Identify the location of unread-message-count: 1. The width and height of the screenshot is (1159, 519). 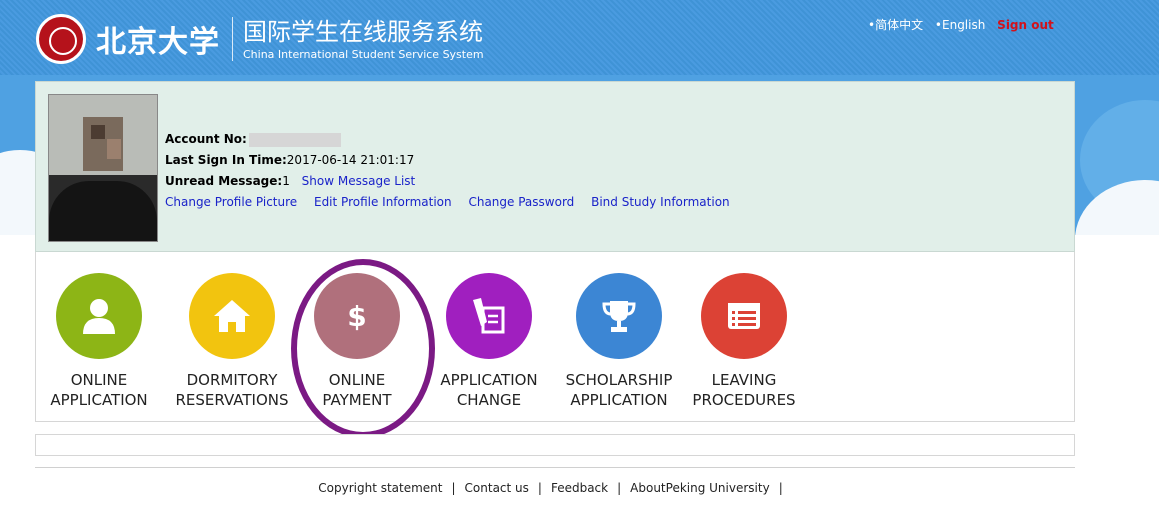
(286, 181).